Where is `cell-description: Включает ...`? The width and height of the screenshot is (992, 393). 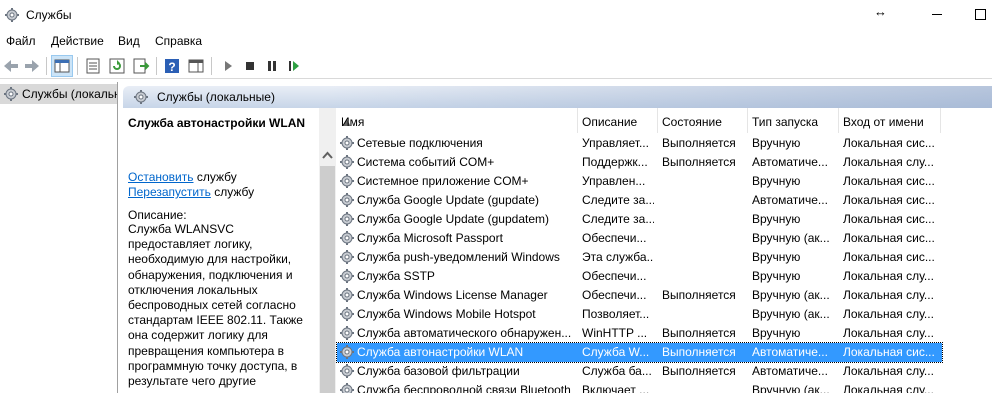 cell-description: Включает ... is located at coordinates (616, 388).